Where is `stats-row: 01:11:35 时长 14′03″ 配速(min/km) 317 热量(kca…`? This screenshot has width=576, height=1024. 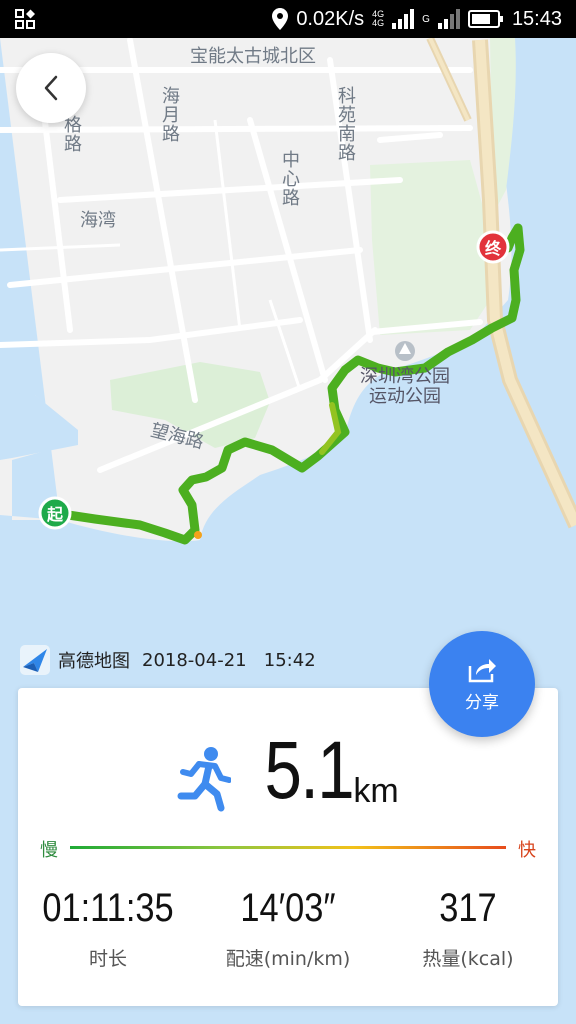 stats-row: 01:11:35 时长 14′03″ 配速(min/km) 317 热量(kca… is located at coordinates (288, 929).